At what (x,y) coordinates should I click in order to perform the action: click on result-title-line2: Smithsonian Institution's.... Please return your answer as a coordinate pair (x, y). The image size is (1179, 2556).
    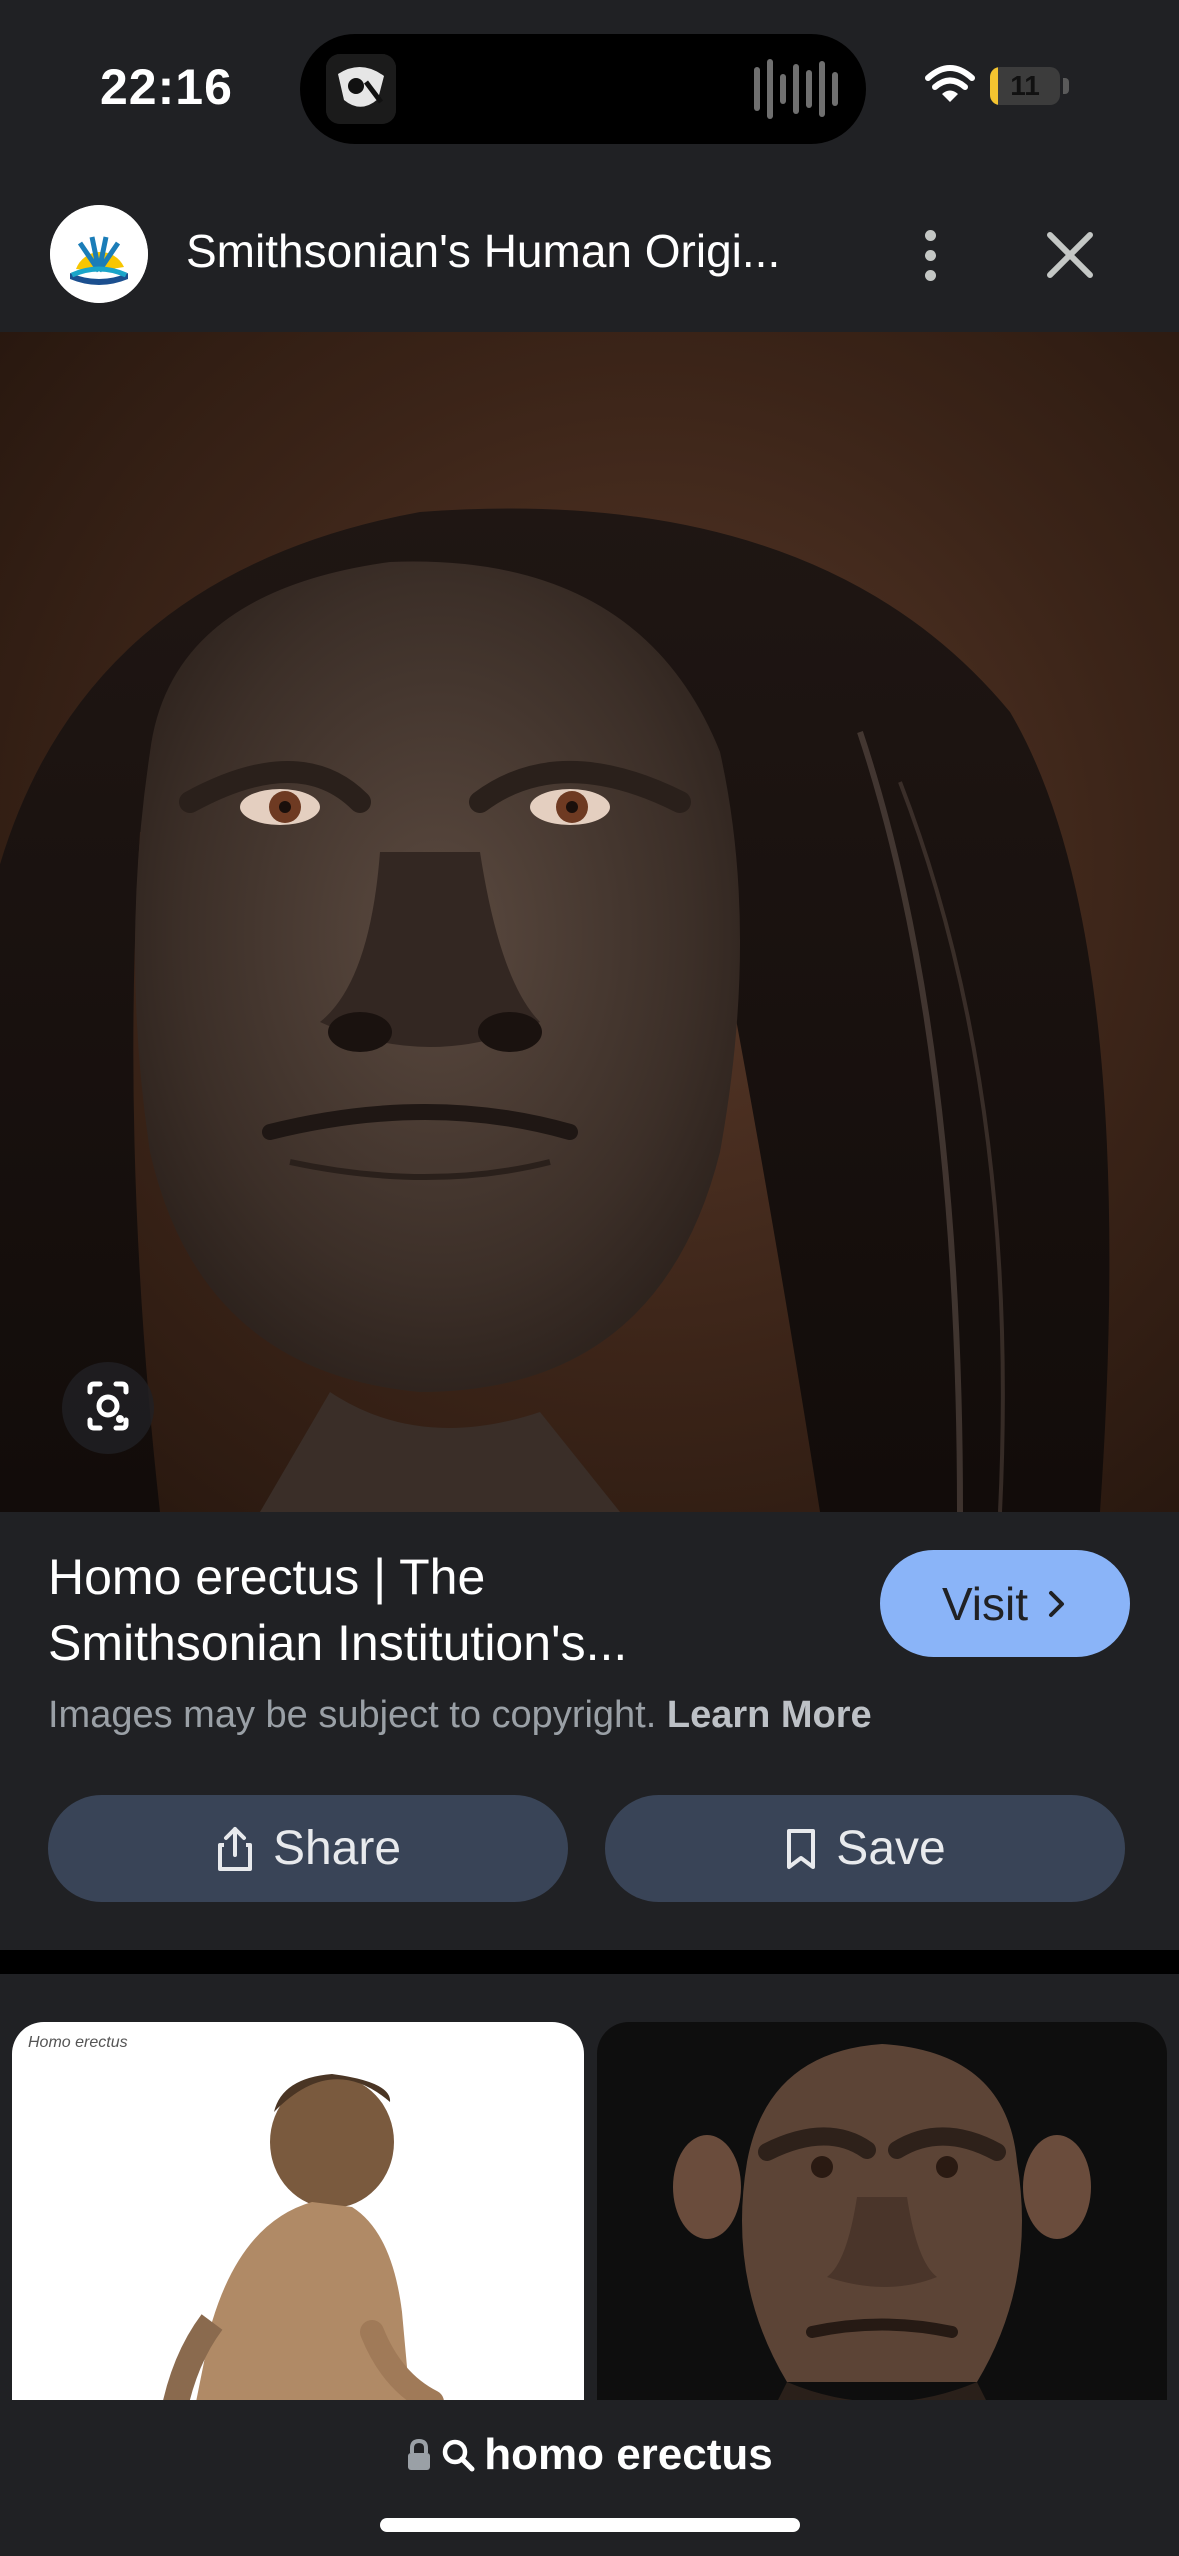
    Looking at the image, I should click on (338, 1643).